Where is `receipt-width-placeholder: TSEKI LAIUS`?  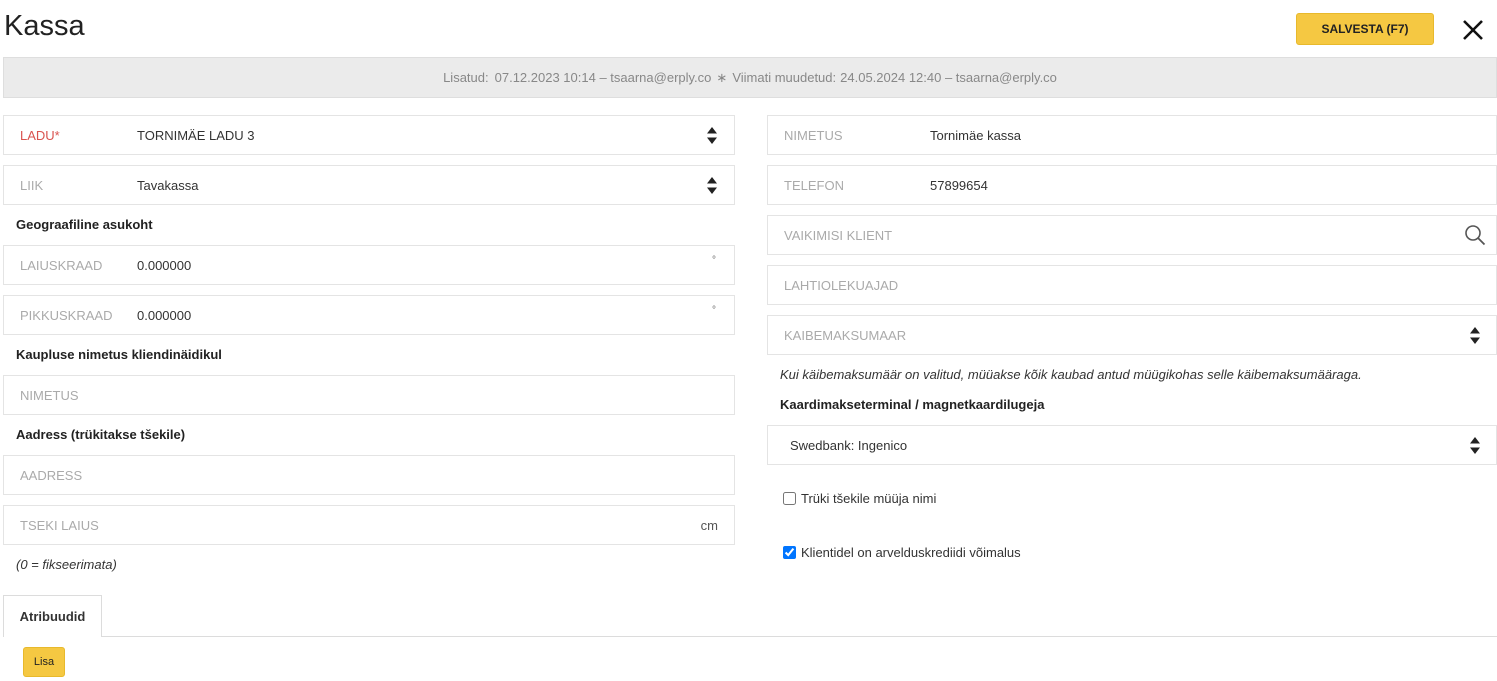 receipt-width-placeholder: TSEKI LAIUS is located at coordinates (59, 525).